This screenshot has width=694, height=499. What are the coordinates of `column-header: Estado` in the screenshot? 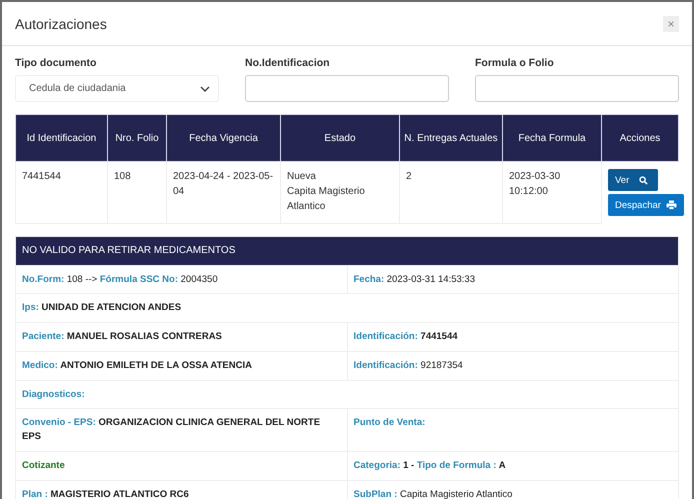 It's located at (340, 138).